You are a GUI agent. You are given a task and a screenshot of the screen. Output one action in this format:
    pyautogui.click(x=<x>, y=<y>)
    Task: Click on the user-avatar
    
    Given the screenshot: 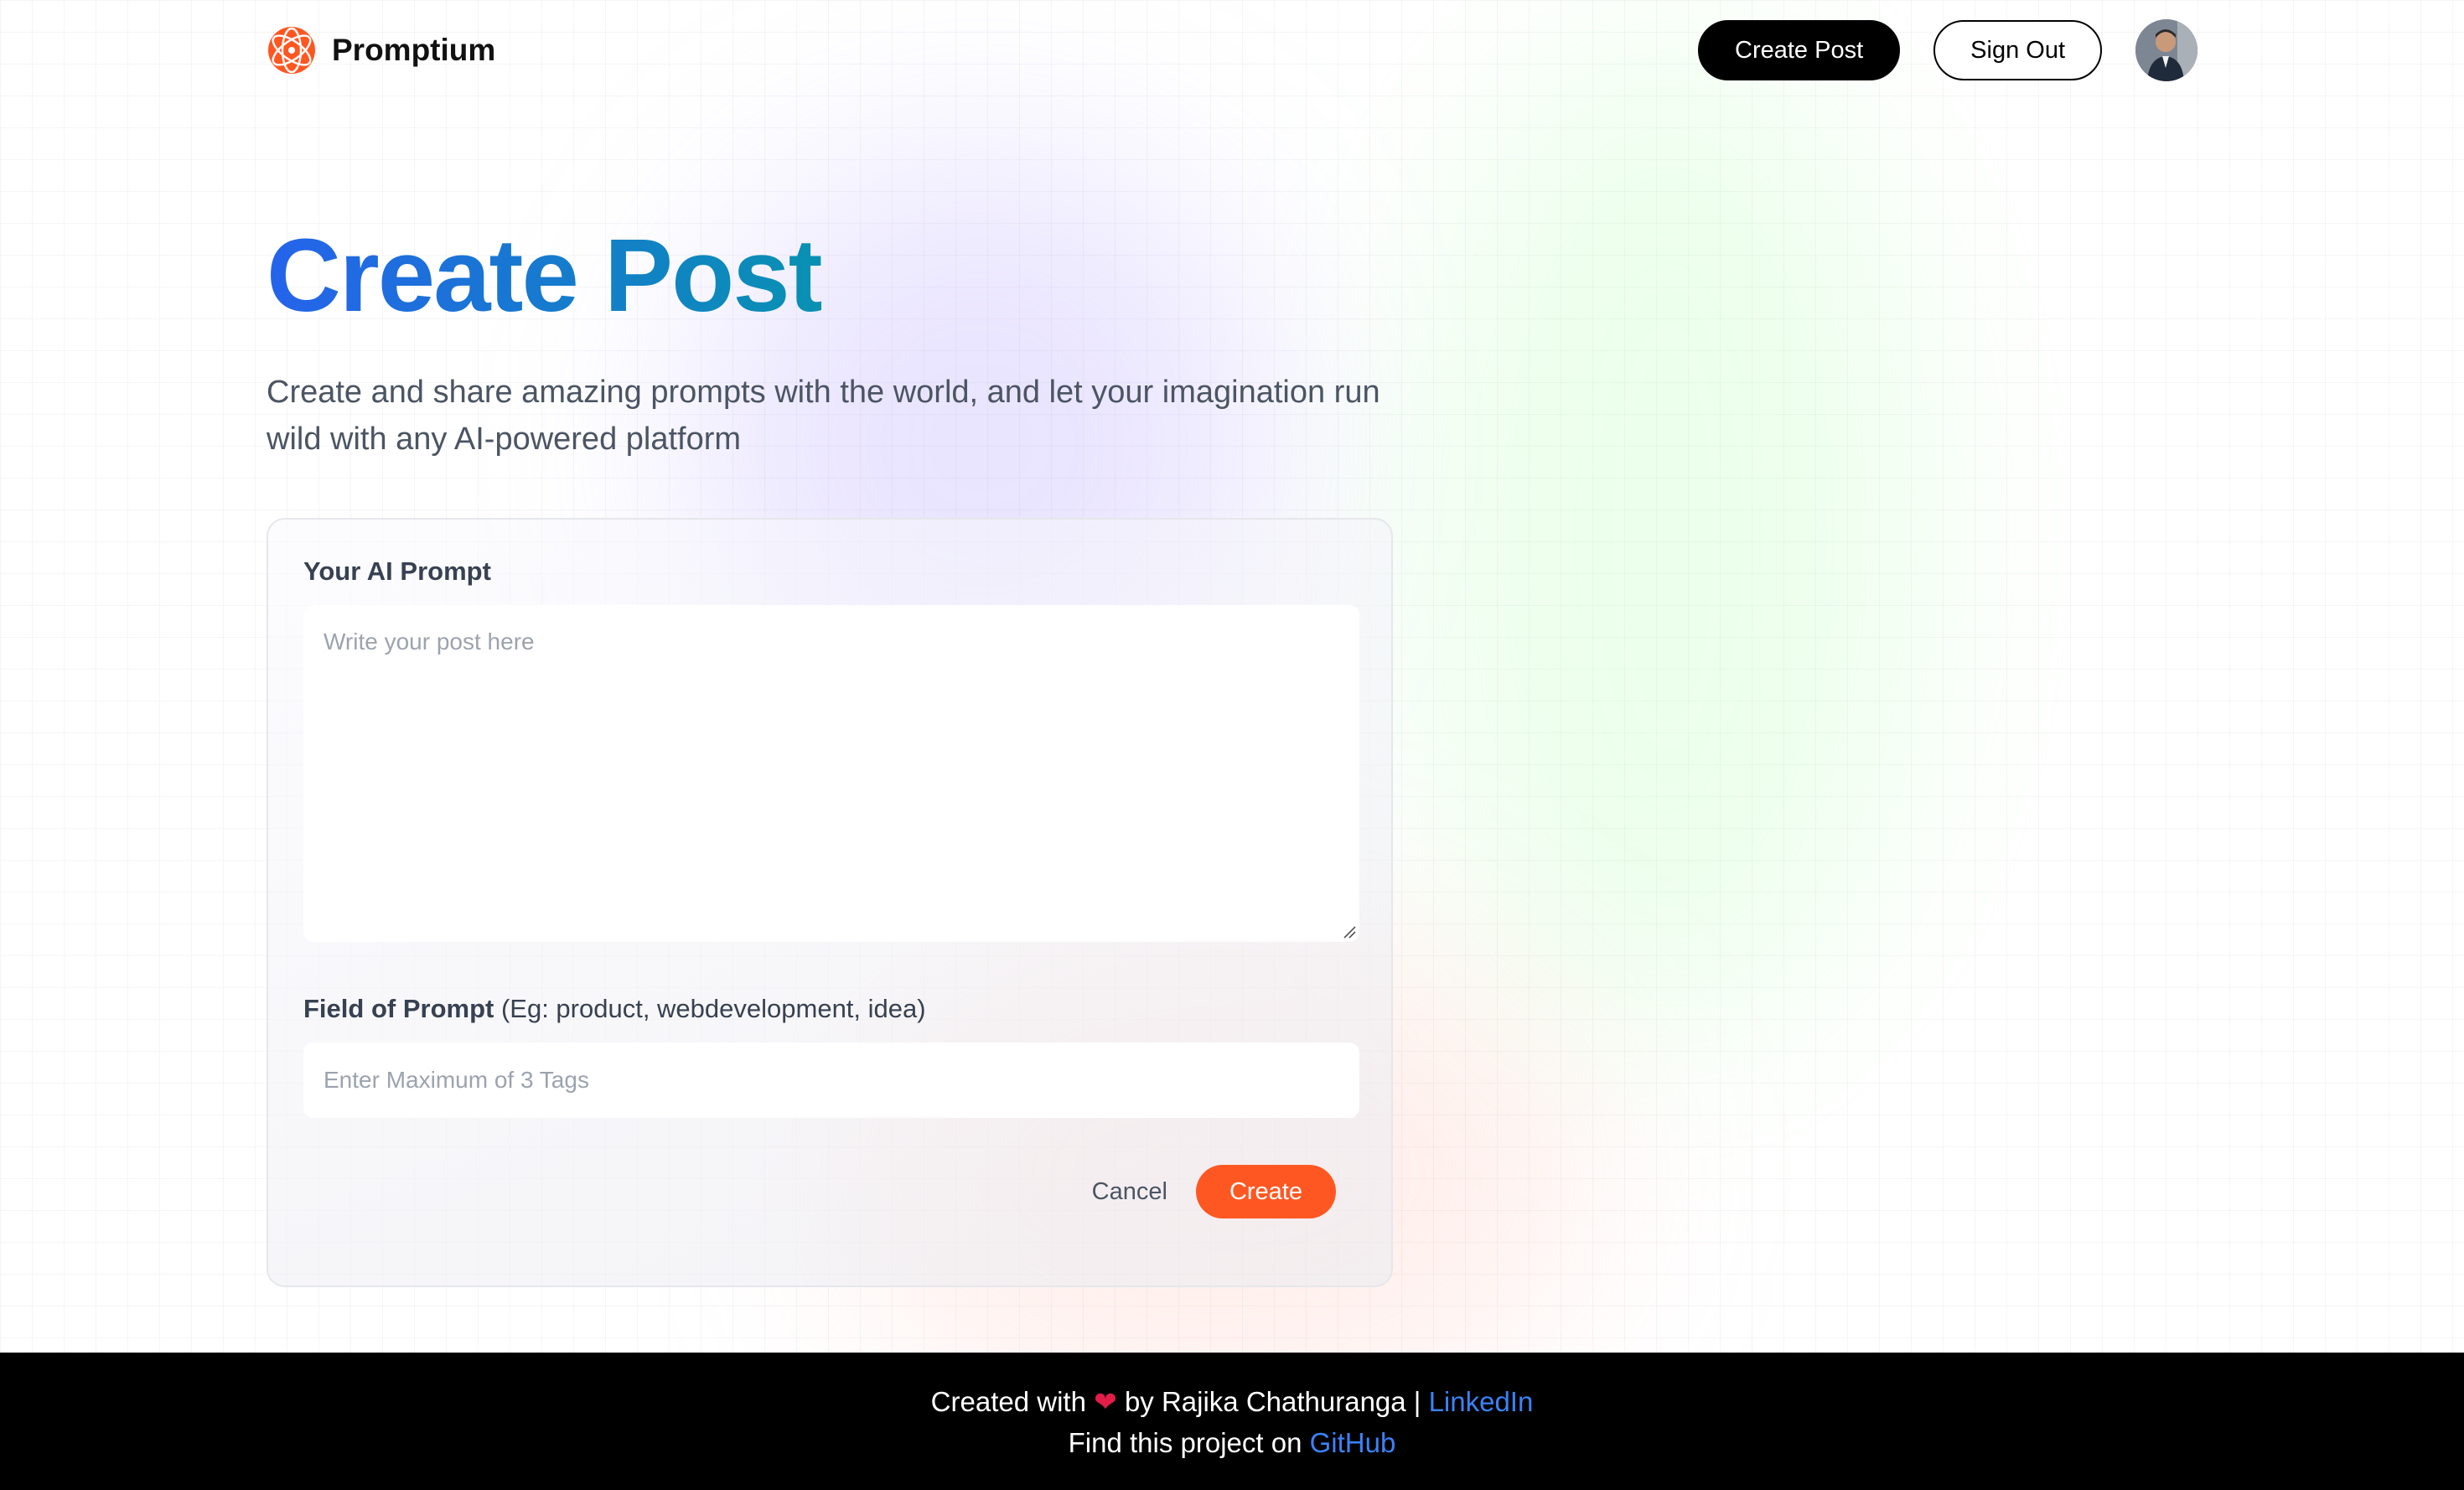 What is the action you would take?
    pyautogui.click(x=2166, y=50)
    